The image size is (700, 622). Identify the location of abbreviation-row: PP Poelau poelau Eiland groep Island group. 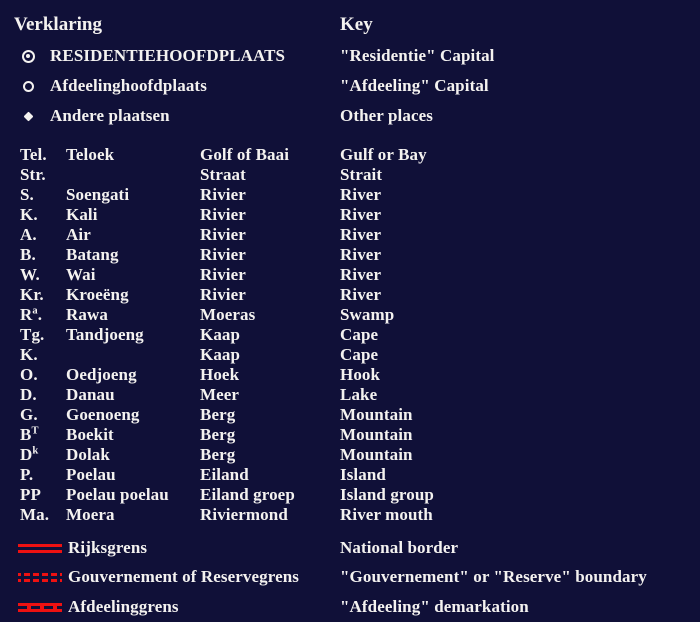
(350, 495).